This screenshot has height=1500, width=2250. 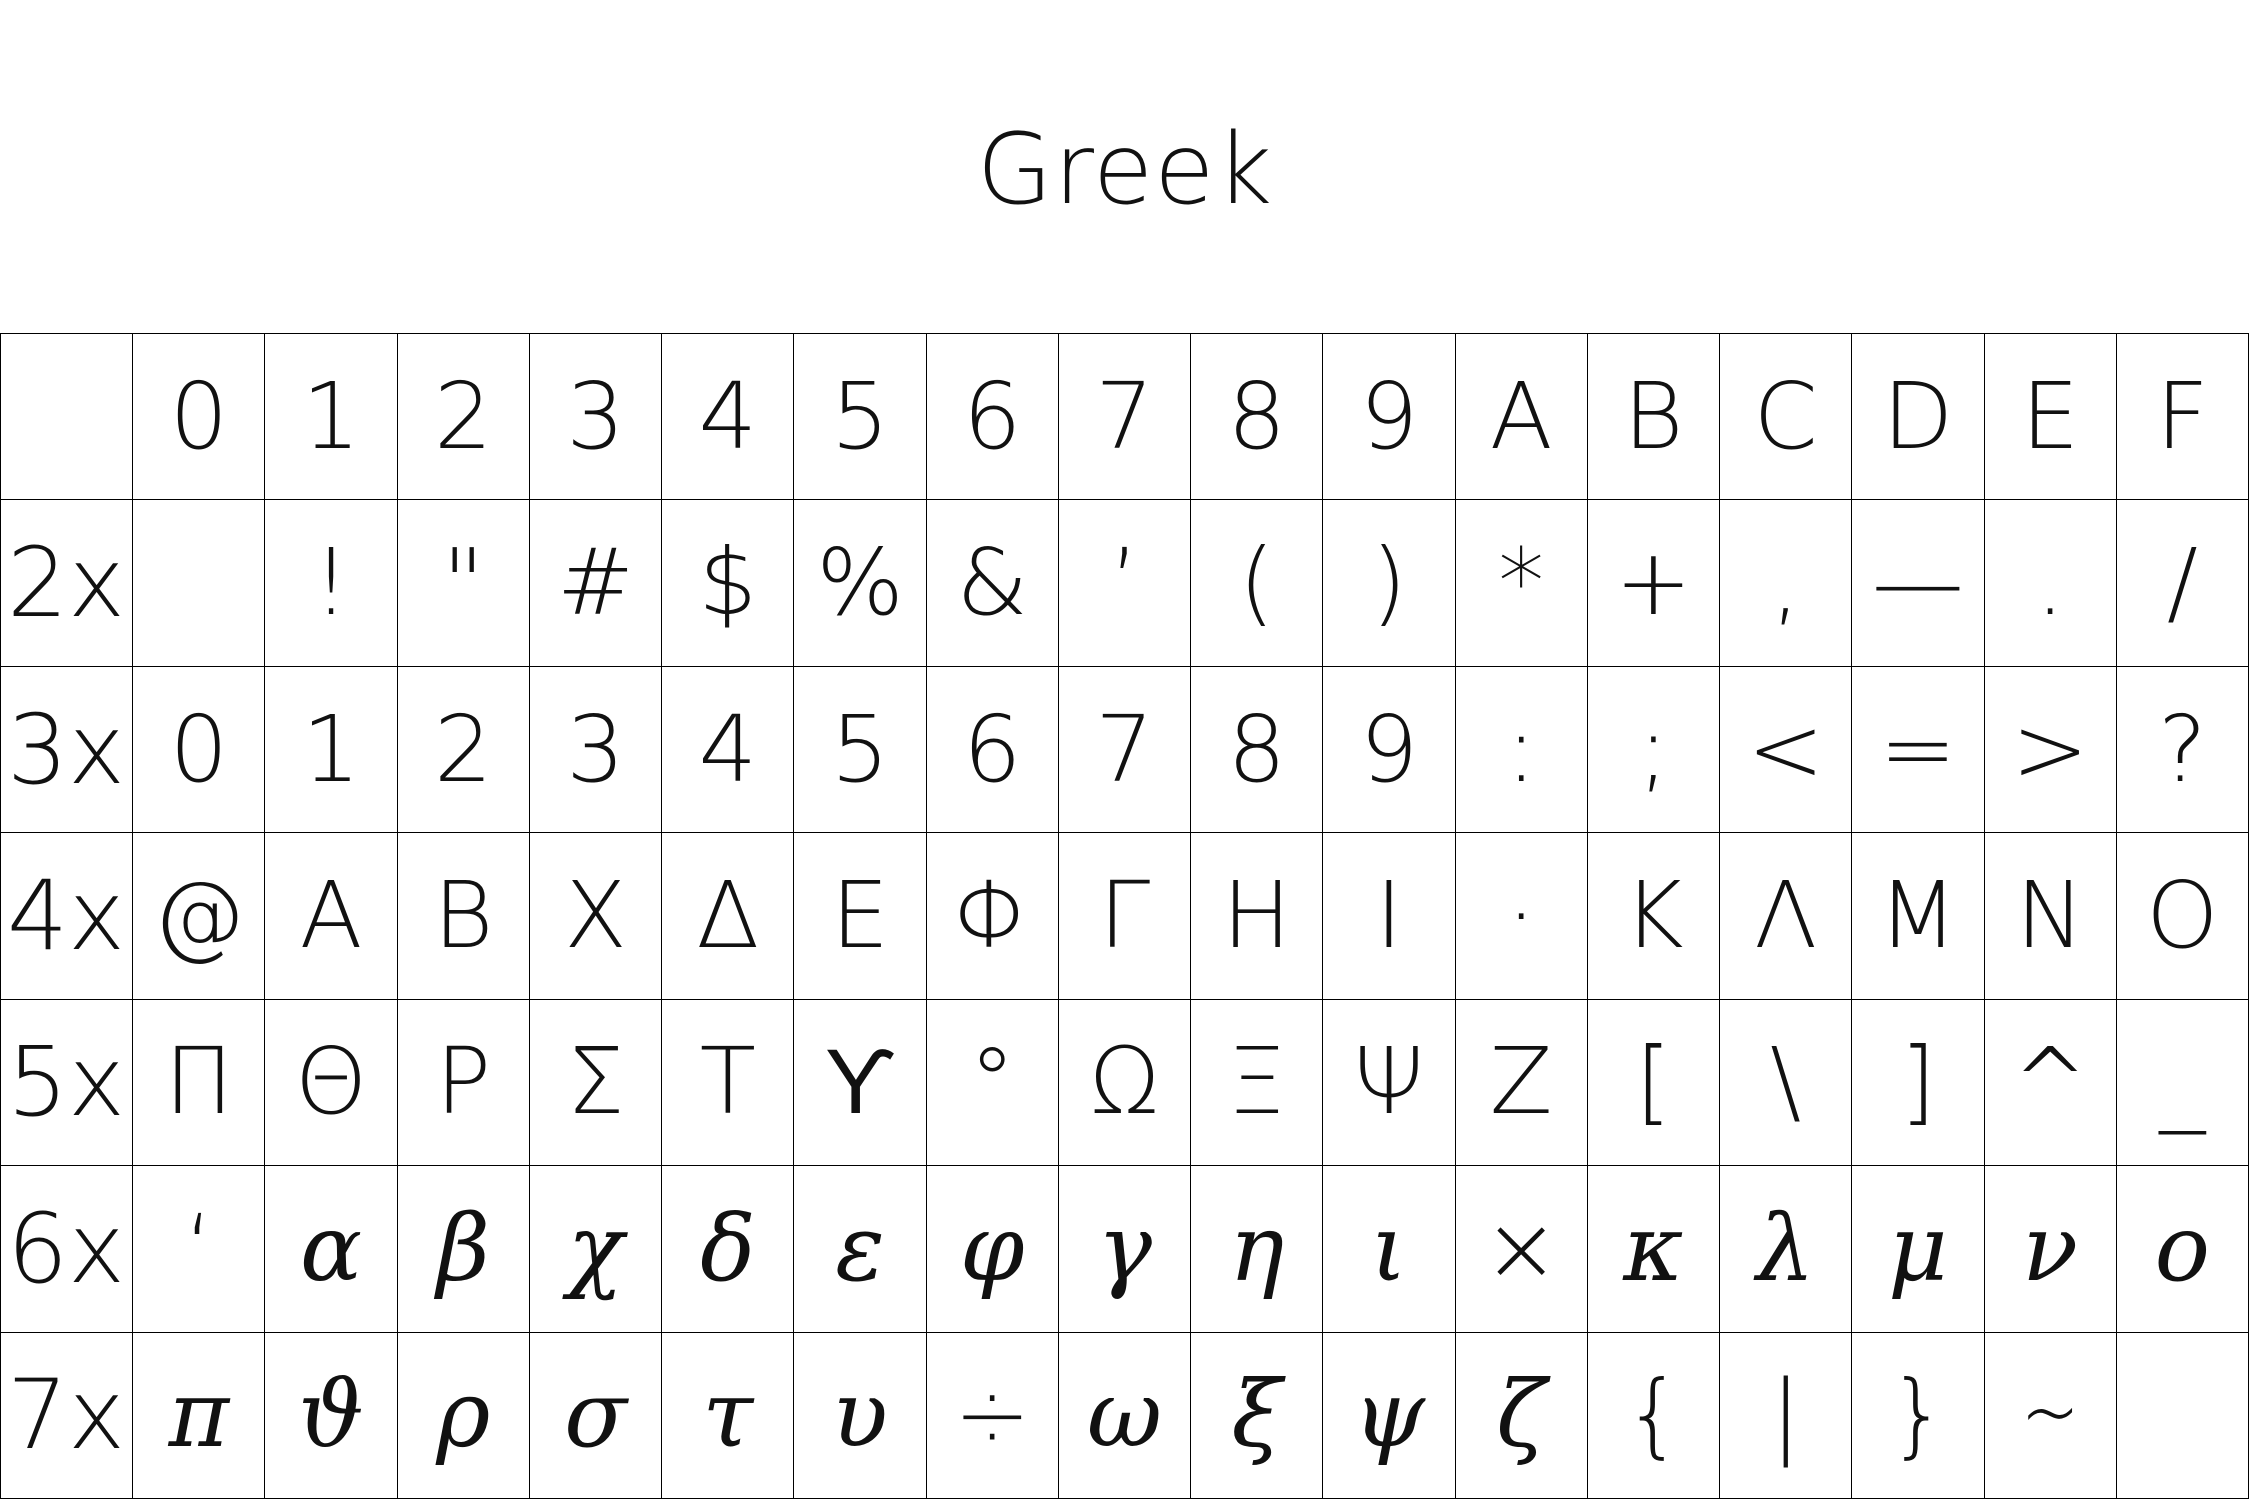 What do you see at coordinates (1521, 417) in the screenshot?
I see `column-header: A` at bounding box center [1521, 417].